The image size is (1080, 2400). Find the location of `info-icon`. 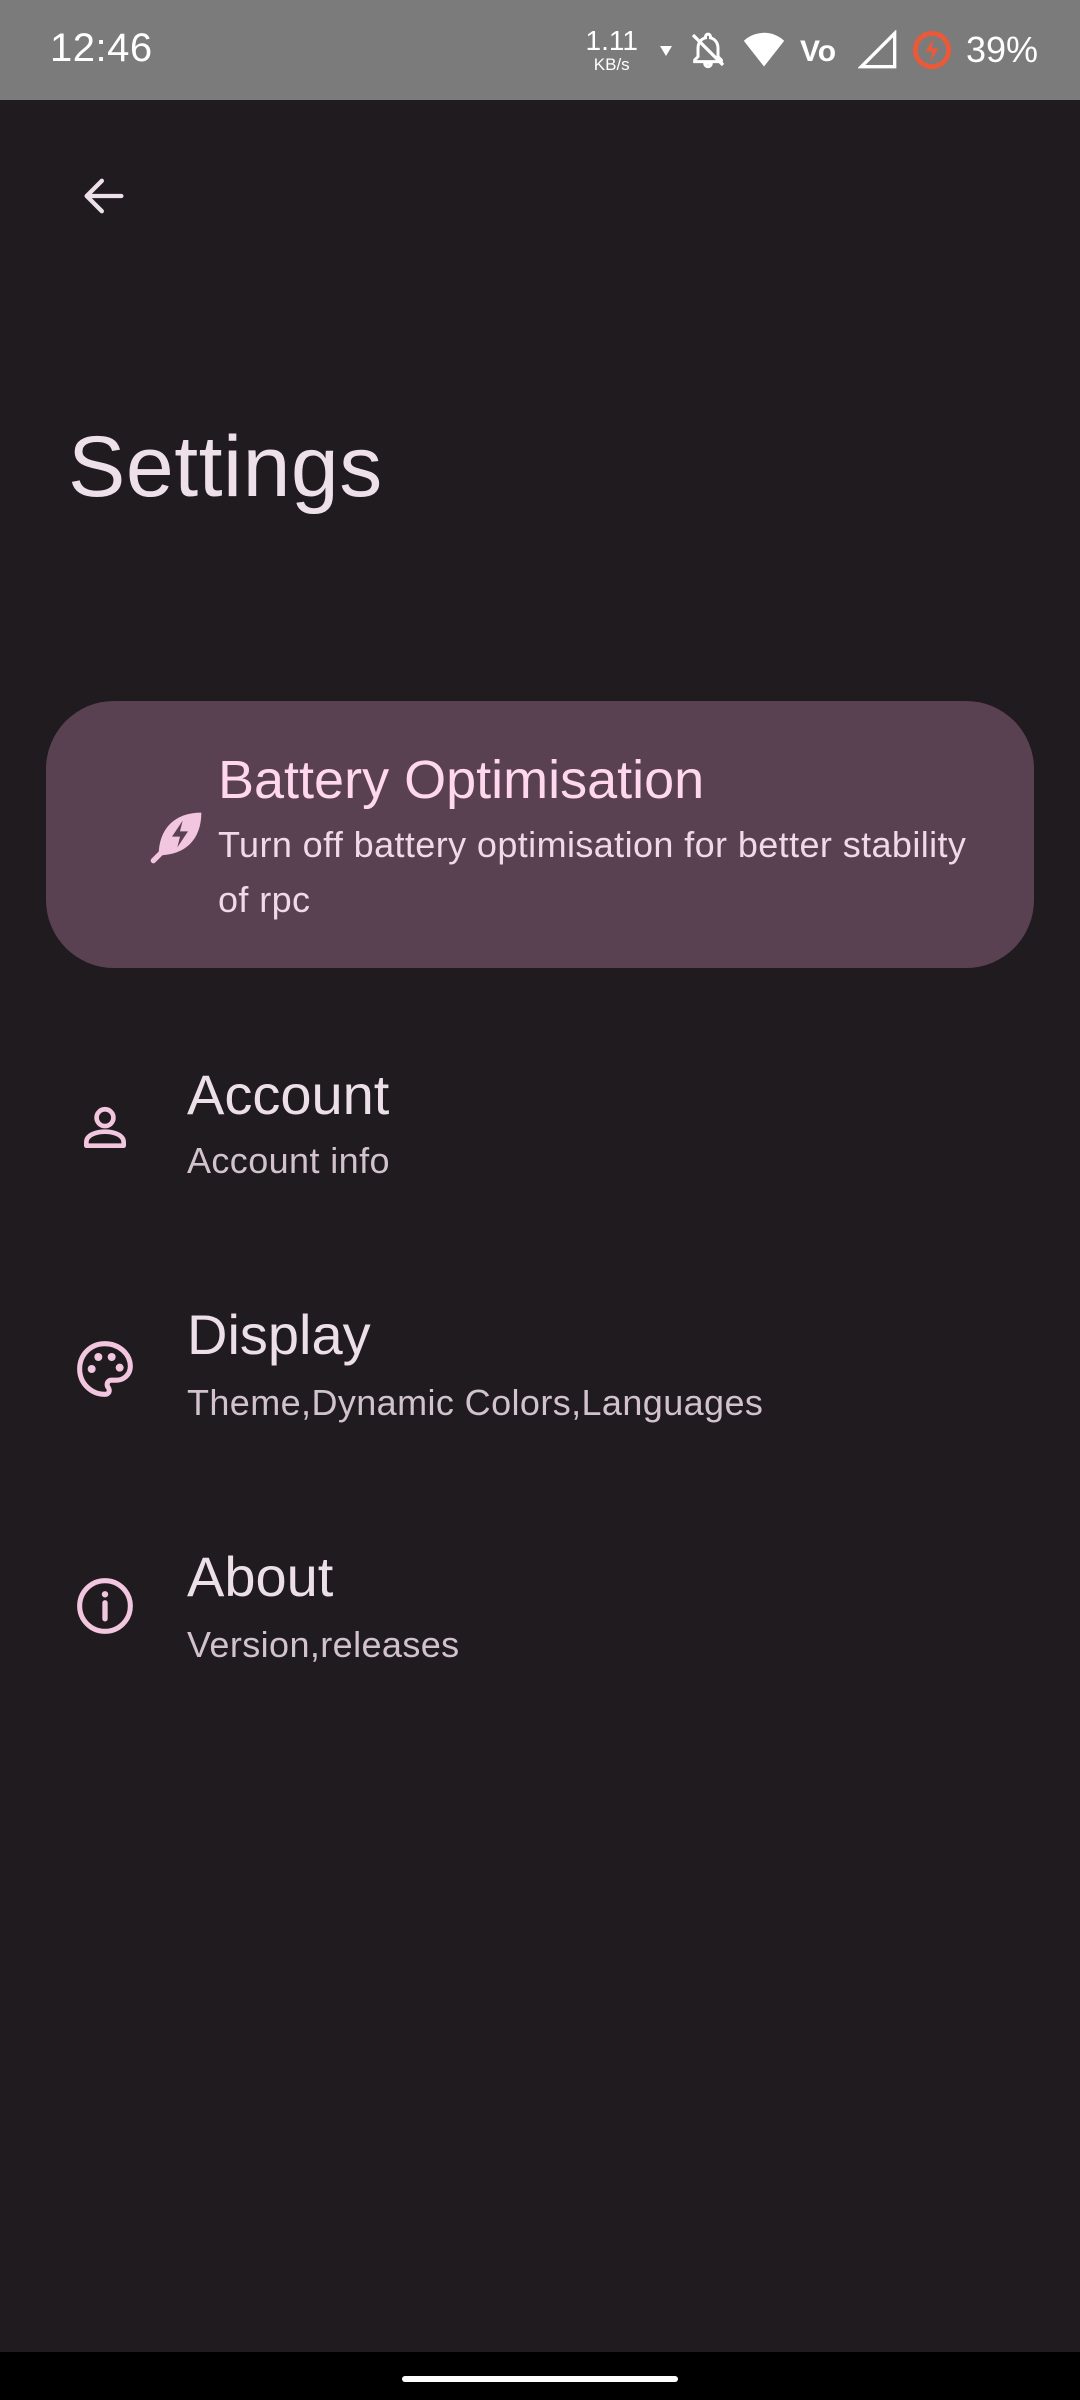

info-icon is located at coordinates (105, 1606).